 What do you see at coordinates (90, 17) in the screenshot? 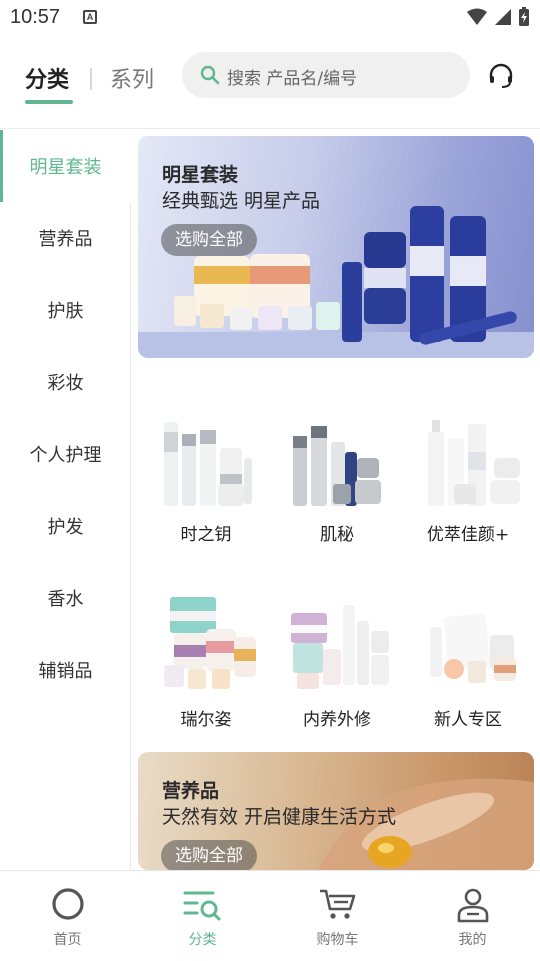
I see `notification-icon: A` at bounding box center [90, 17].